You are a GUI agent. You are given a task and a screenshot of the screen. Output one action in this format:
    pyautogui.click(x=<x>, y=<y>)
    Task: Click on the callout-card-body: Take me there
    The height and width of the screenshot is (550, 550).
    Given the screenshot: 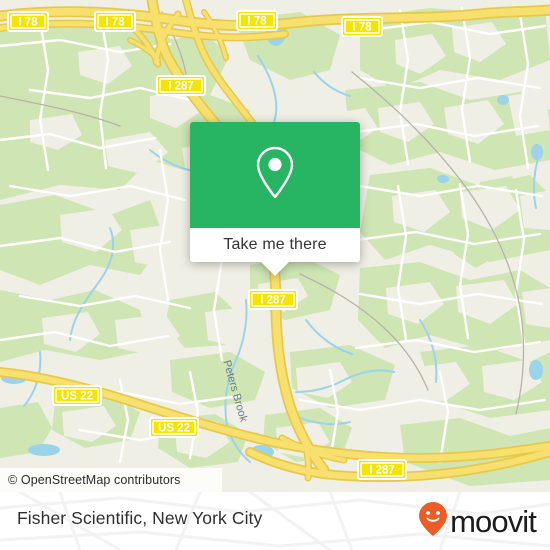 What is the action you would take?
    pyautogui.click(x=275, y=192)
    